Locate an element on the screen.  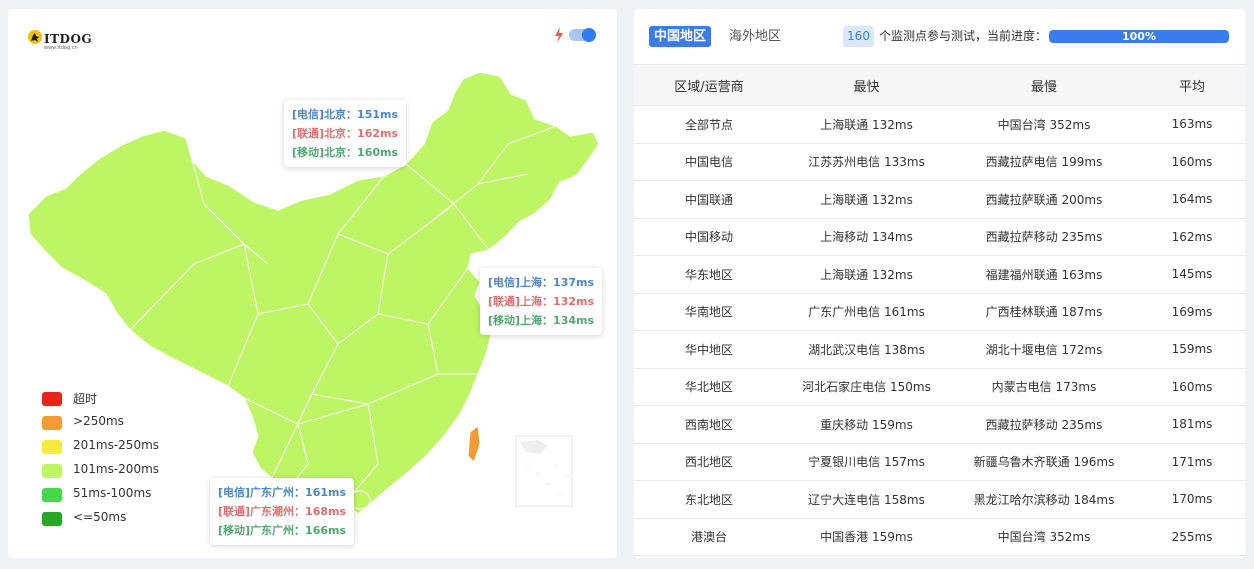
cell-fastest: 辽宁大连电信 158ms is located at coordinates (866, 499).